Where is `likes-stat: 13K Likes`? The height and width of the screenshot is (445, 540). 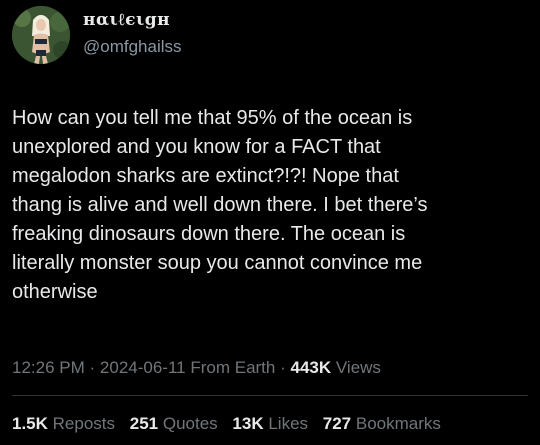
likes-stat: 13K Likes is located at coordinates (270, 423).